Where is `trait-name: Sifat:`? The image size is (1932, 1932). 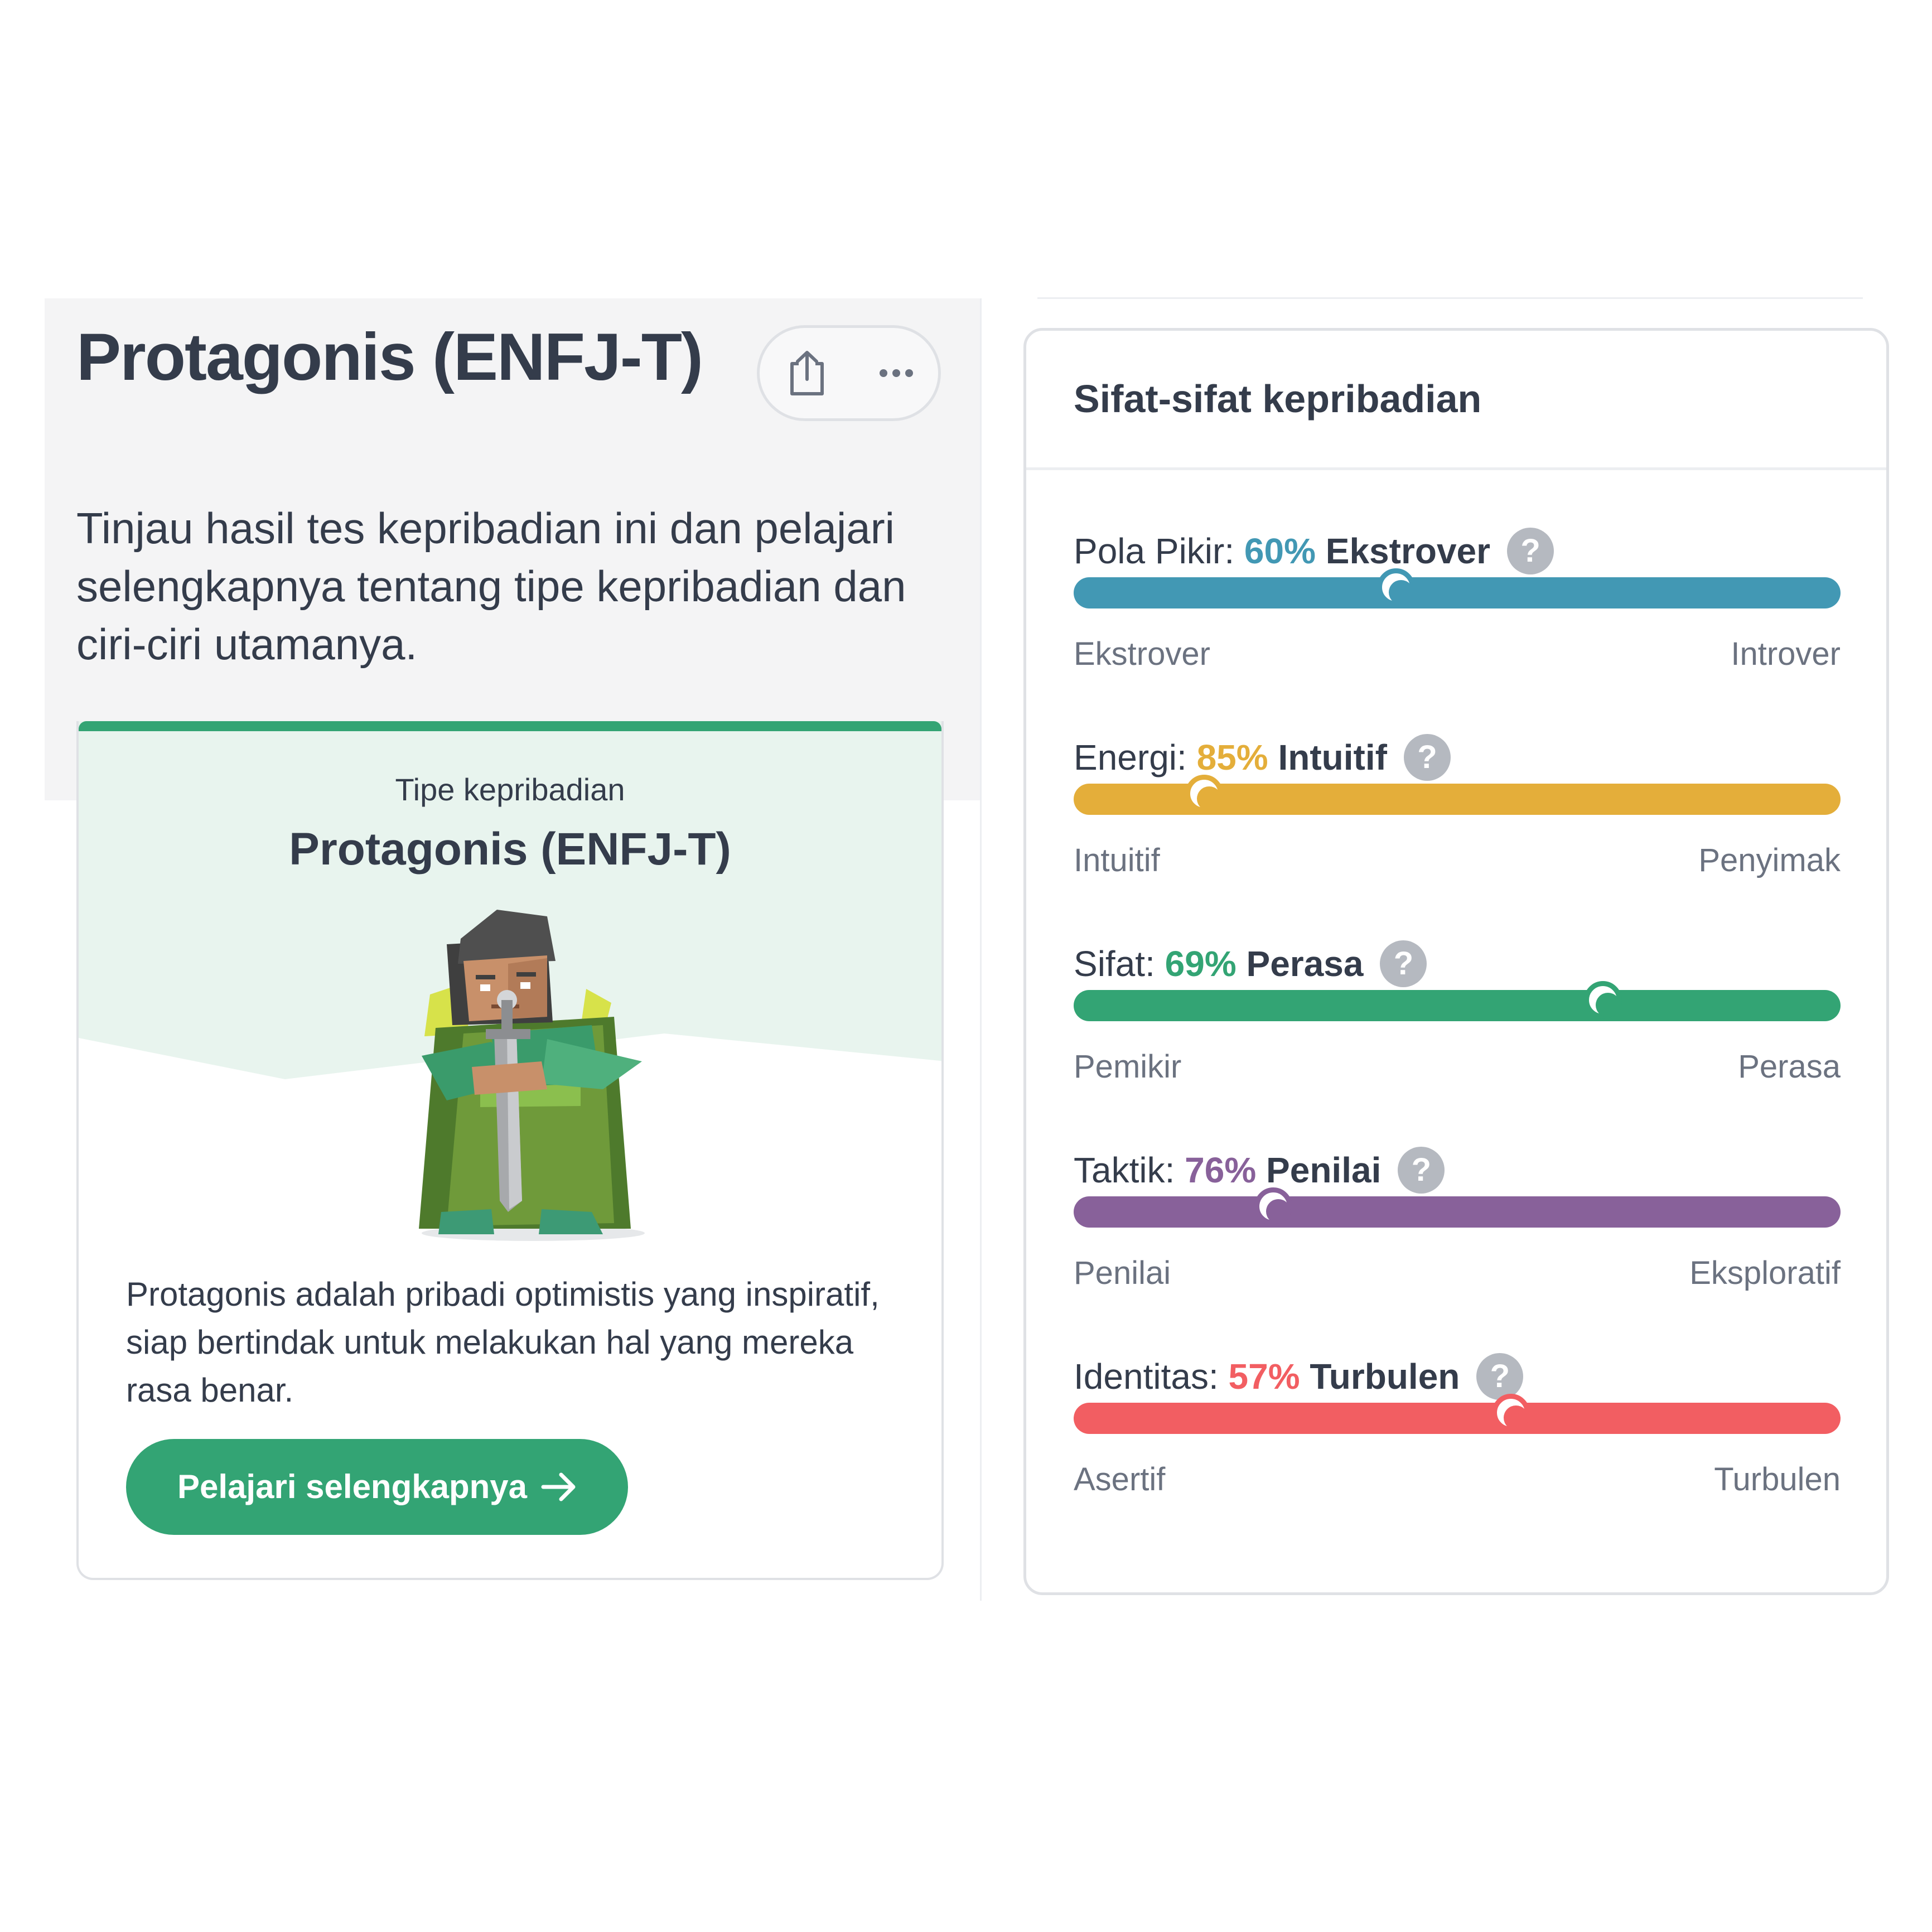 trait-name: Sifat: is located at coordinates (1114, 964).